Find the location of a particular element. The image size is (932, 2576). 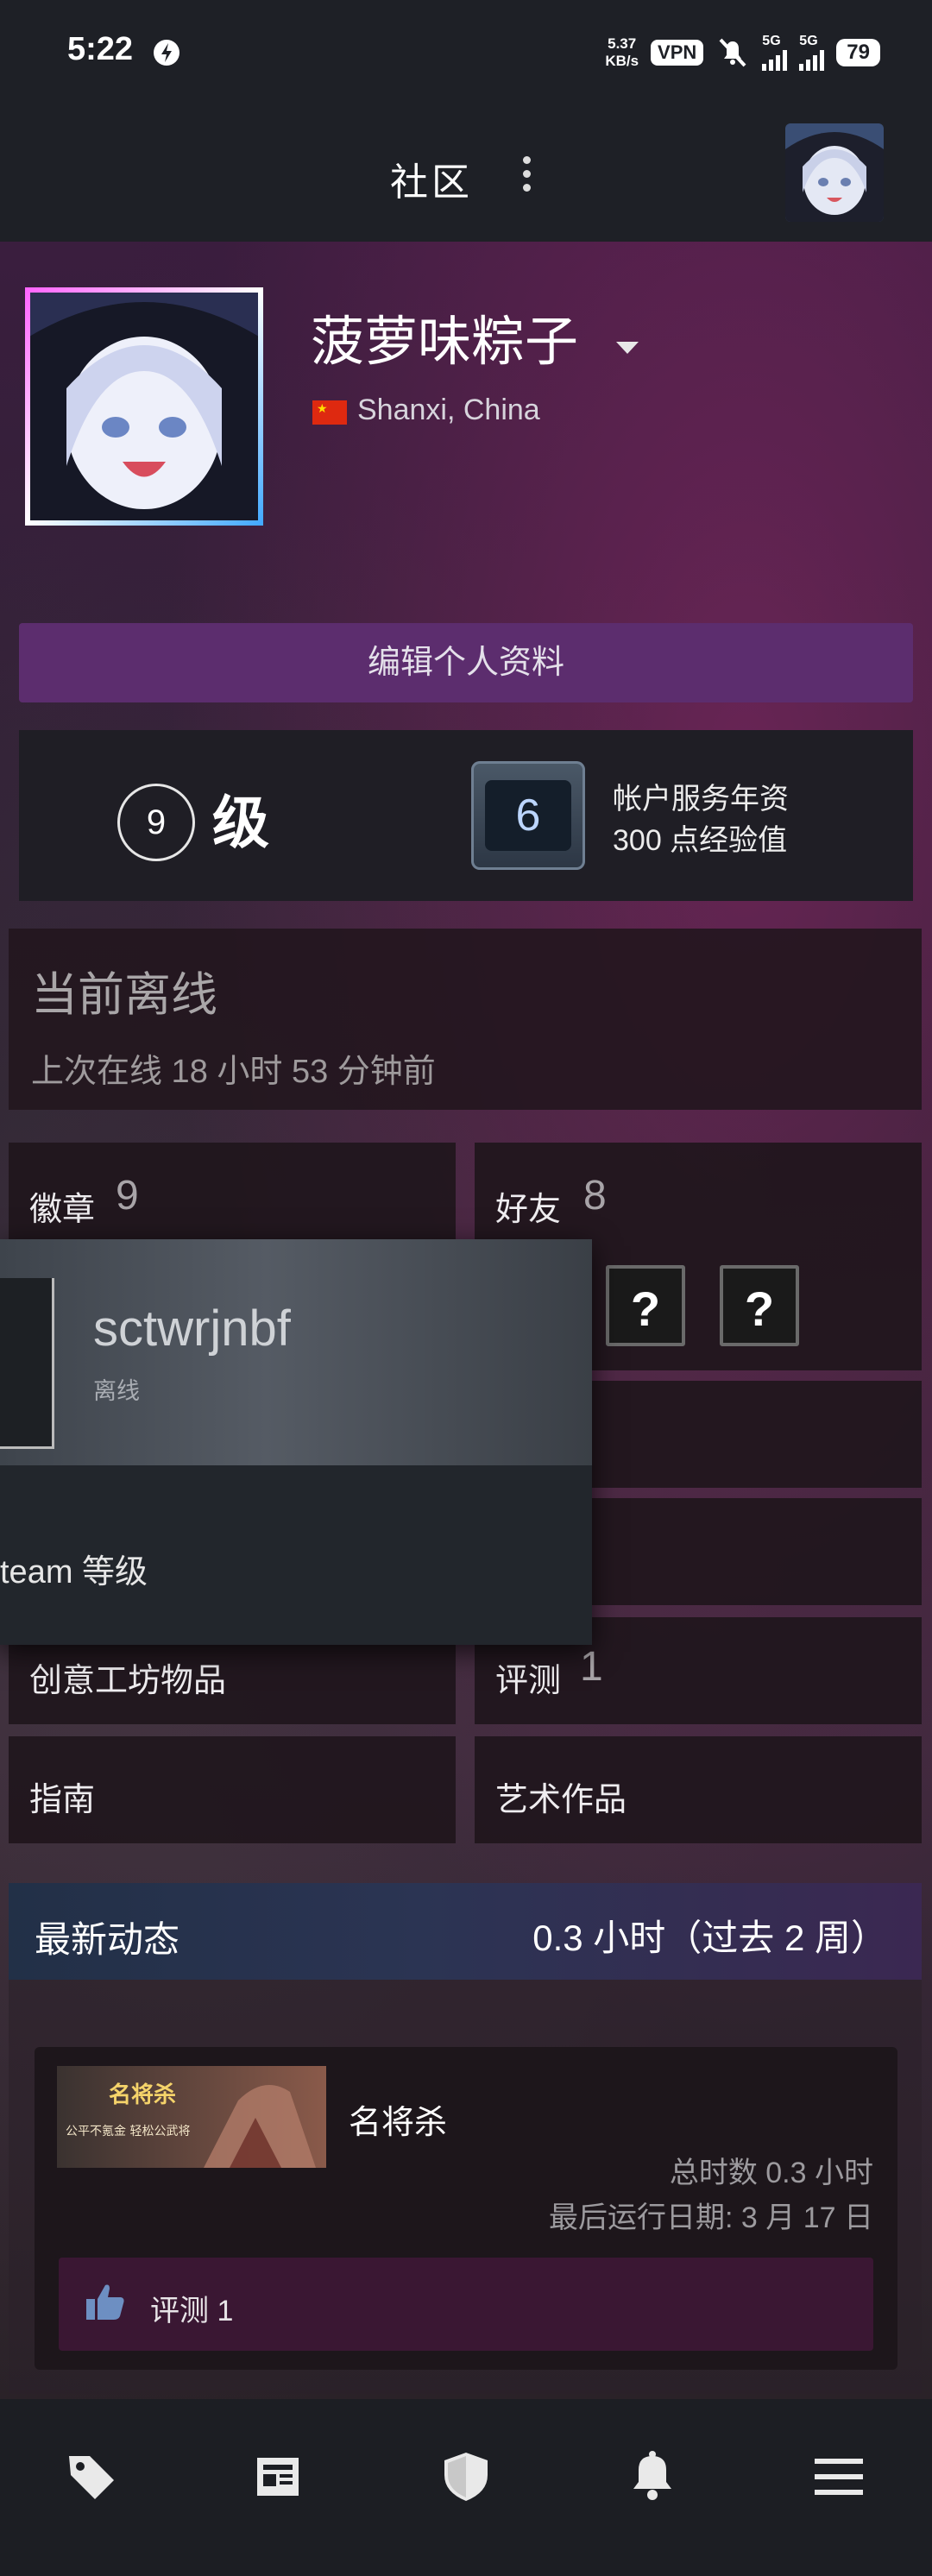

recent-activity-title: 最新动态 is located at coordinates (108, 1940).